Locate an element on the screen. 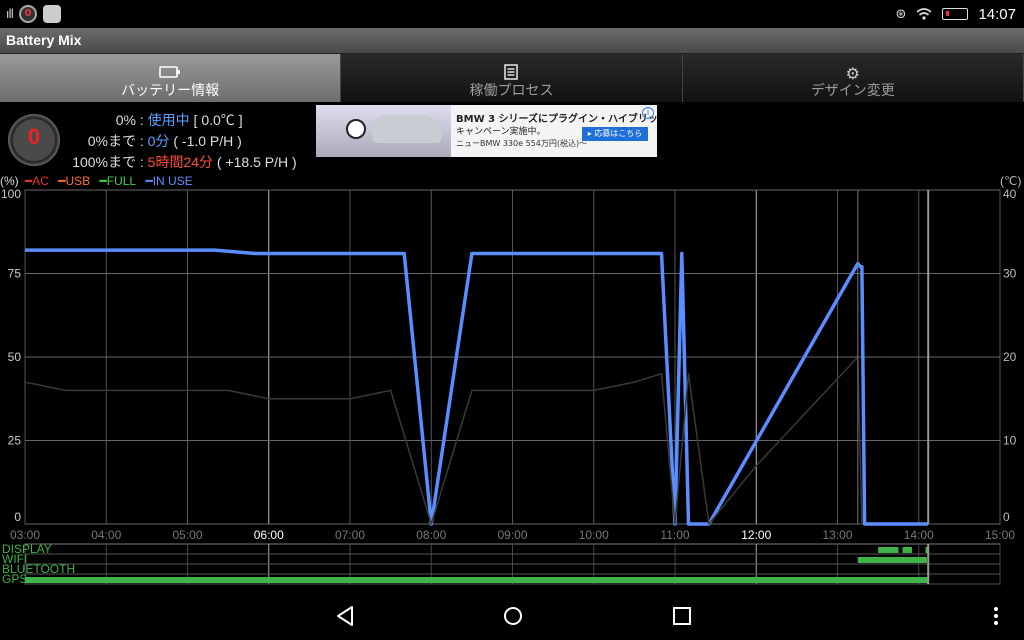 The image size is (1024, 640). y-right-tick-label: 30 is located at coordinates (1010, 274).